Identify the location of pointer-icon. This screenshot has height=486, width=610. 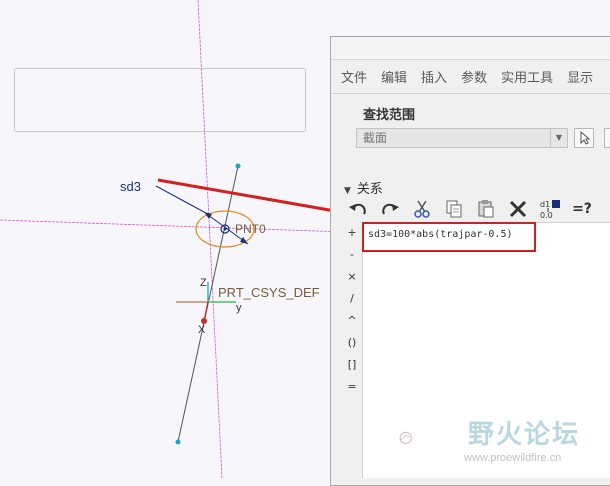
(585, 137).